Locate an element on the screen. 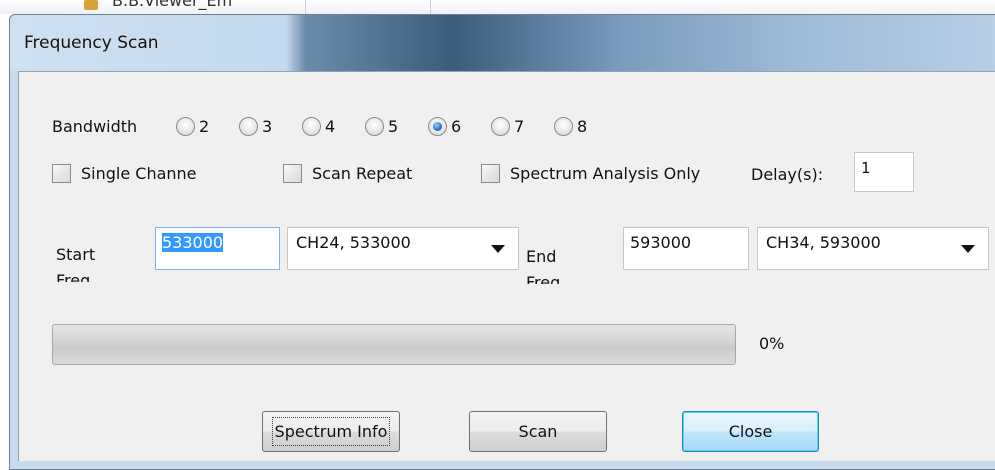  radio-selected-icon is located at coordinates (437, 126).